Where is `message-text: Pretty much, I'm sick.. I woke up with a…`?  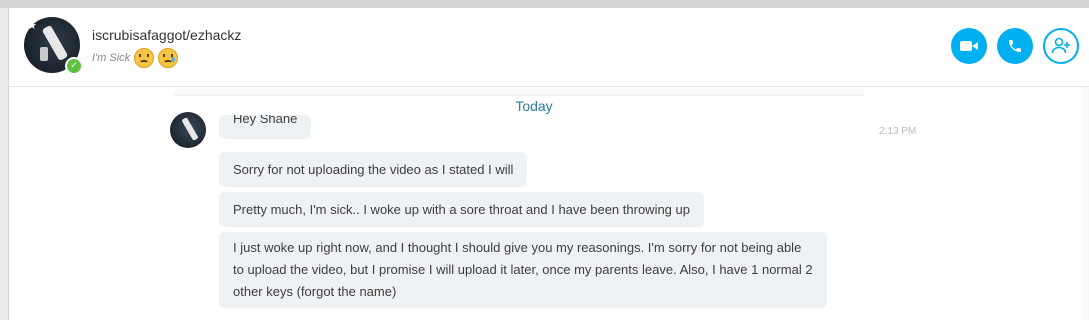
message-text: Pretty much, I'm sick.. I woke up with a… is located at coordinates (461, 209).